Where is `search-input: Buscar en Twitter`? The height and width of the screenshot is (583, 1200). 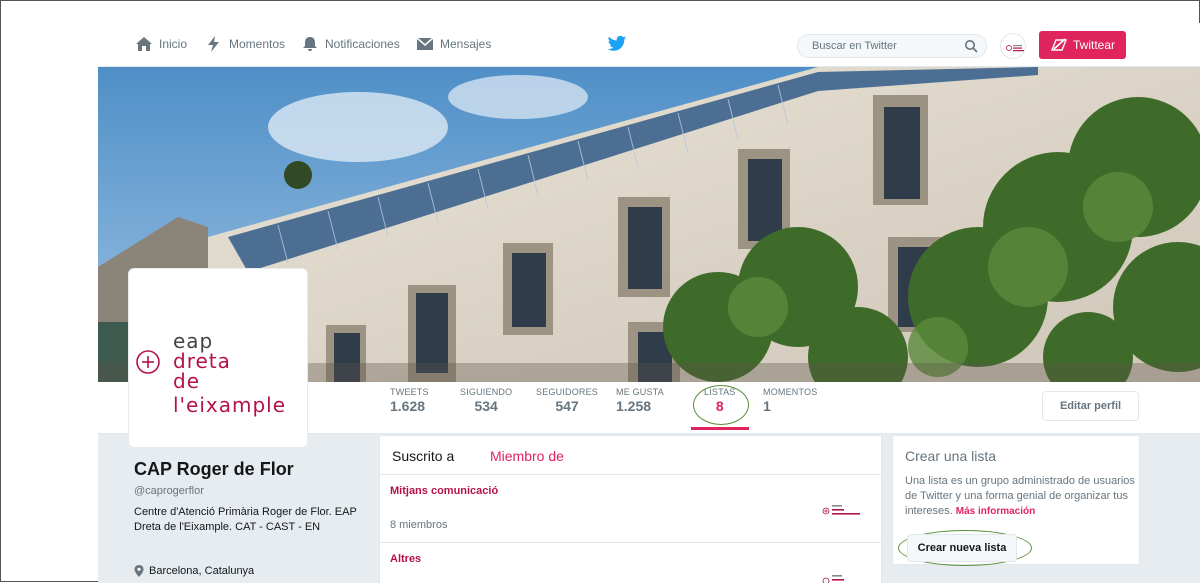 search-input: Buscar en Twitter is located at coordinates (892, 46).